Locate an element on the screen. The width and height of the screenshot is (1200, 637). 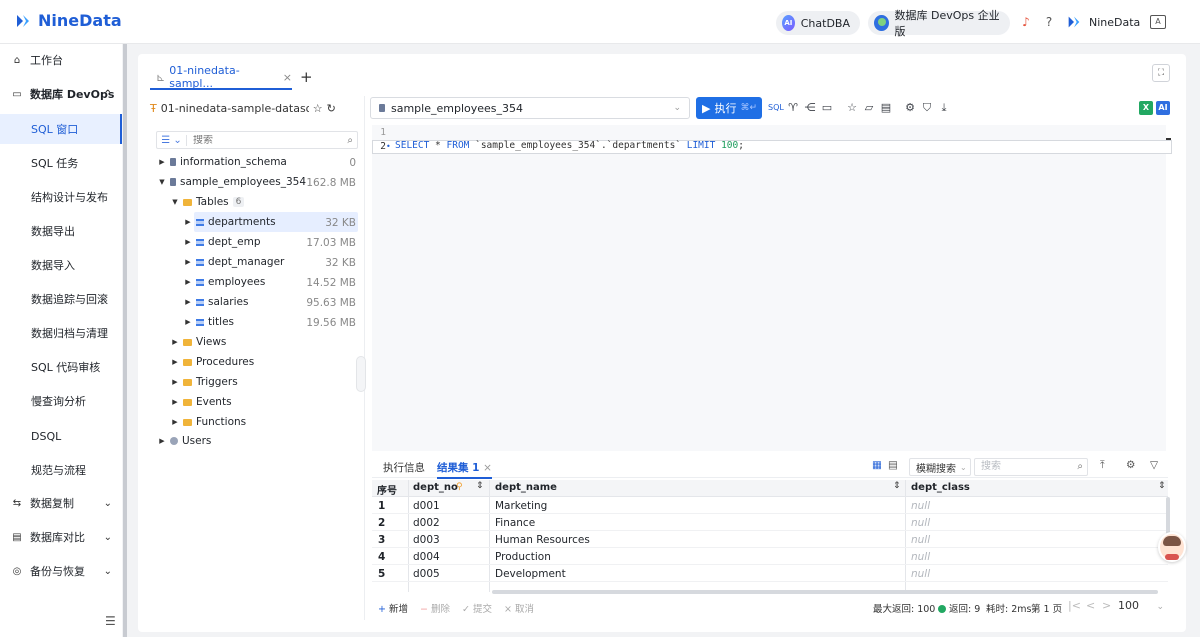
nav-group-compare: ▤ 数据库对比 ⌄ is located at coordinates (61, 537).